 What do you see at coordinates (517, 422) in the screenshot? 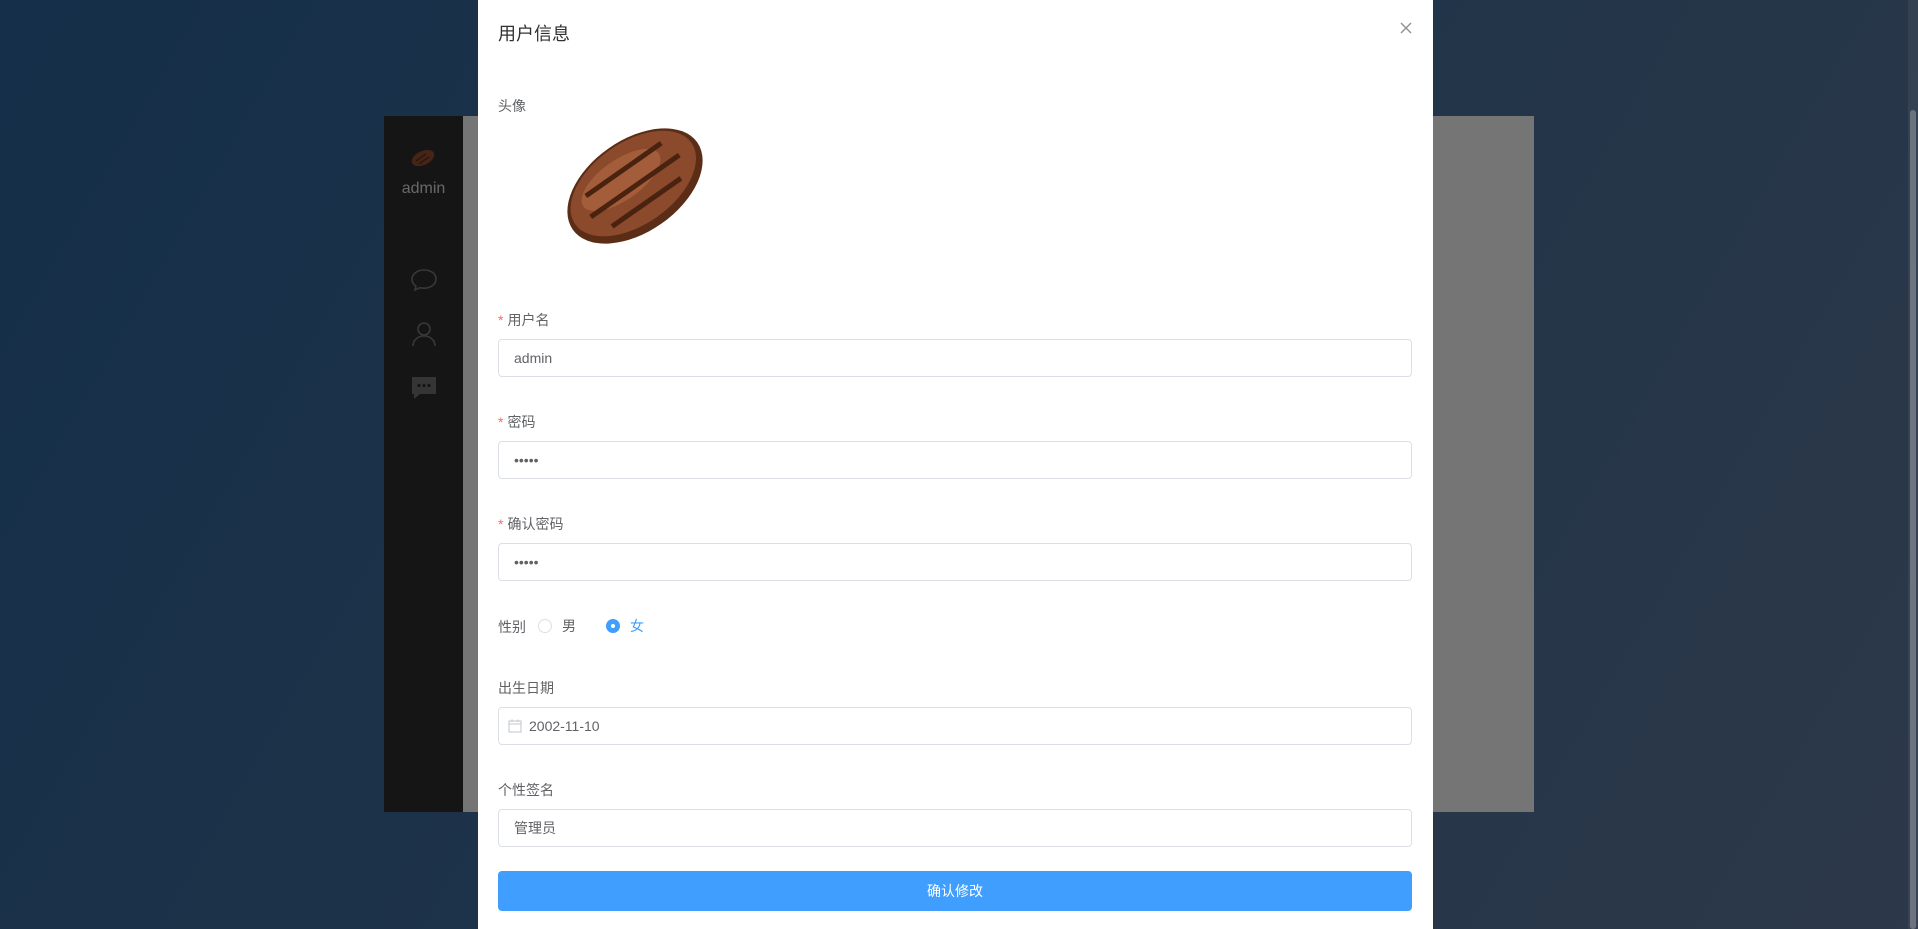
I see `password-label: * 密码` at bounding box center [517, 422].